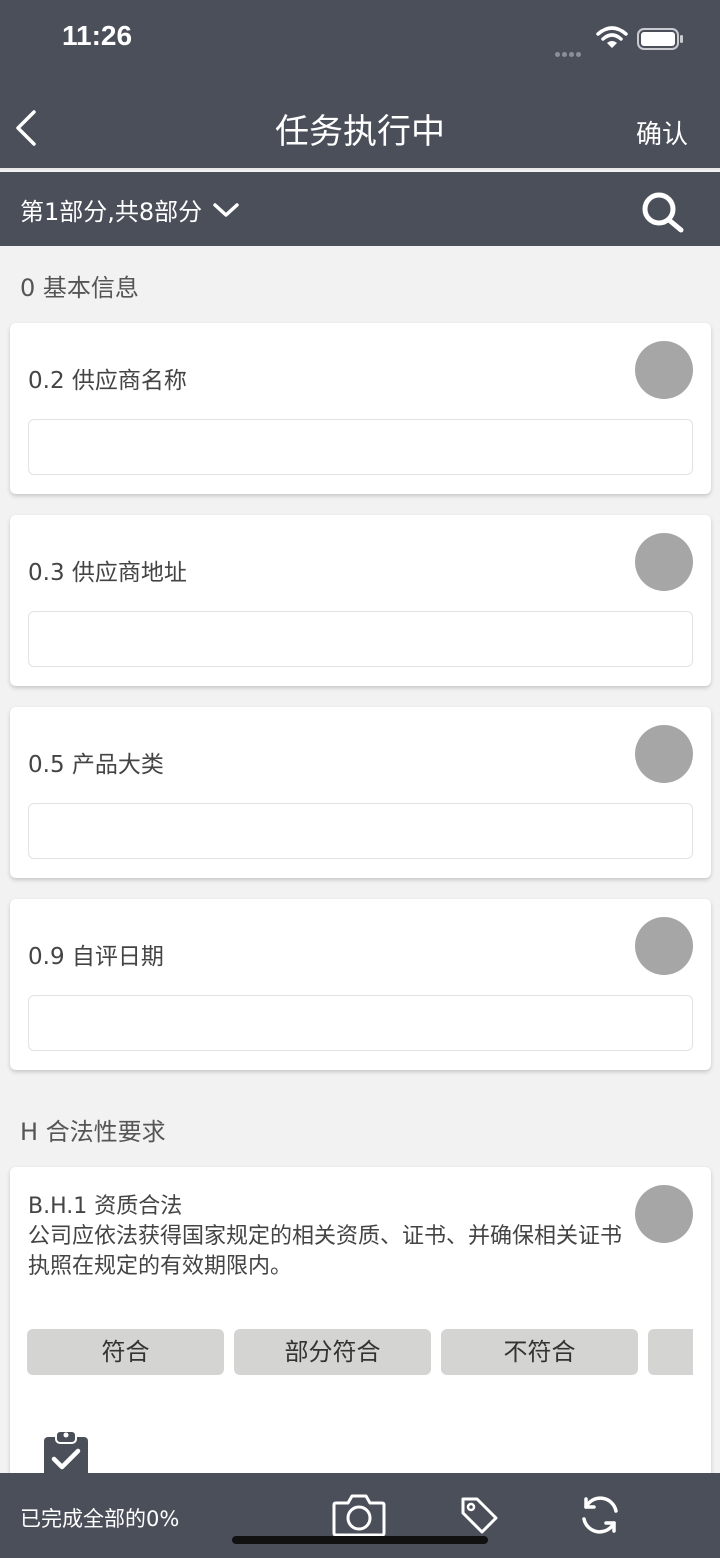 The image size is (720, 1558). What do you see at coordinates (360, 600) in the screenshot?
I see `field-card: 0.3 供应商地址` at bounding box center [360, 600].